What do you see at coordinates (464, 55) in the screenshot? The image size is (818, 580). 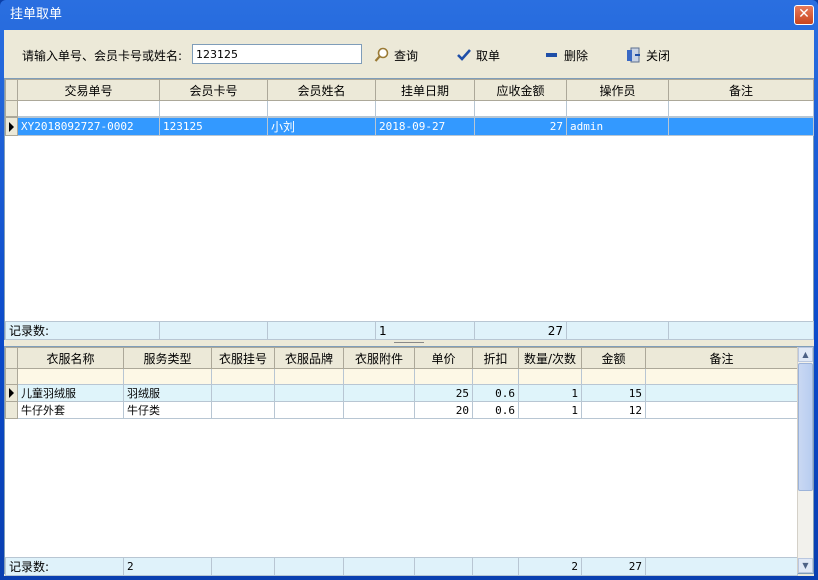 I see `checkmark-icon` at bounding box center [464, 55].